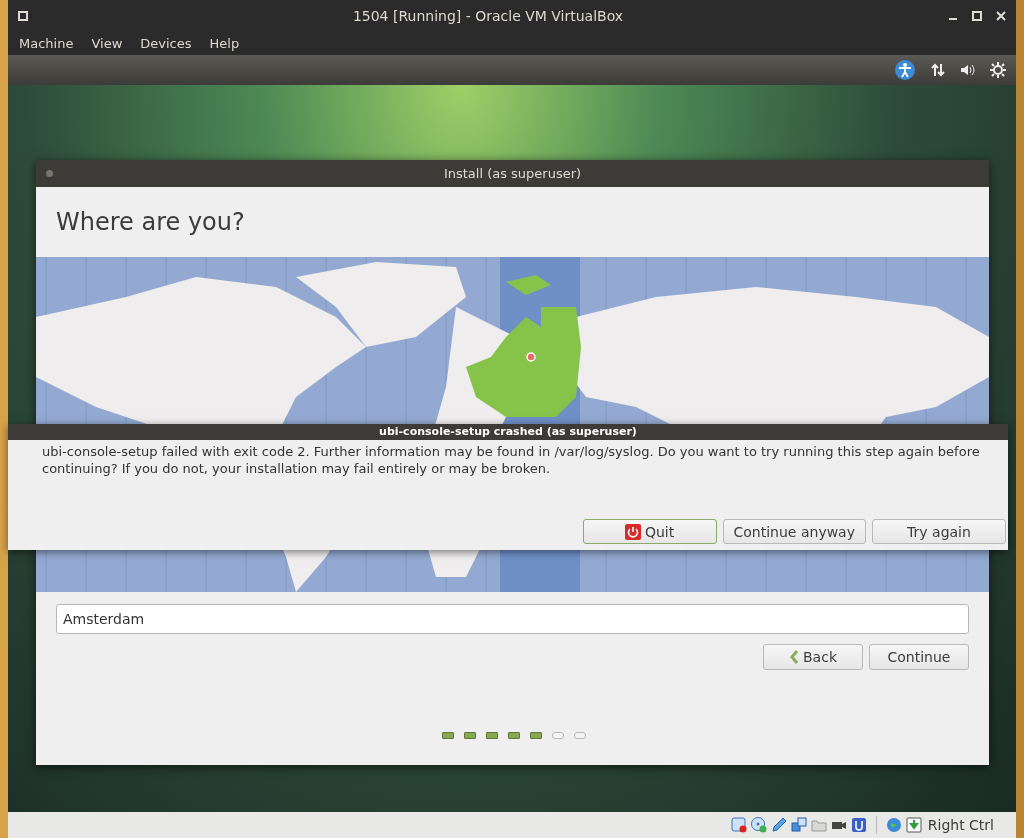 The image size is (1024, 838). I want to click on continue-button: Continue, so click(919, 657).